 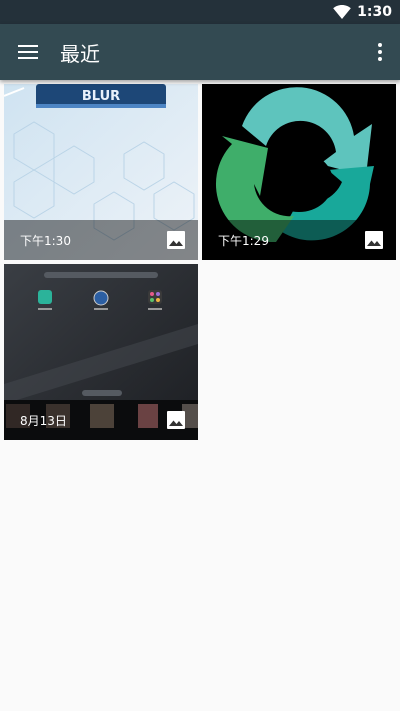 I want to click on grid-item-date: 下午1:29, so click(x=243, y=240).